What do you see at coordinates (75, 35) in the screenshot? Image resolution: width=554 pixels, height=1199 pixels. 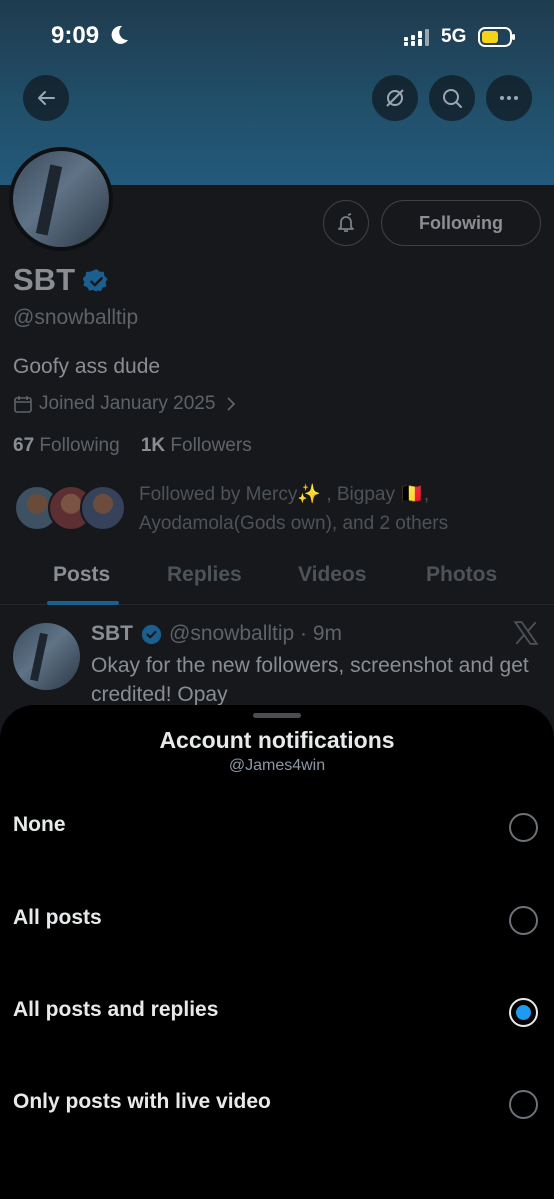 I see `status-time: 9:09` at bounding box center [75, 35].